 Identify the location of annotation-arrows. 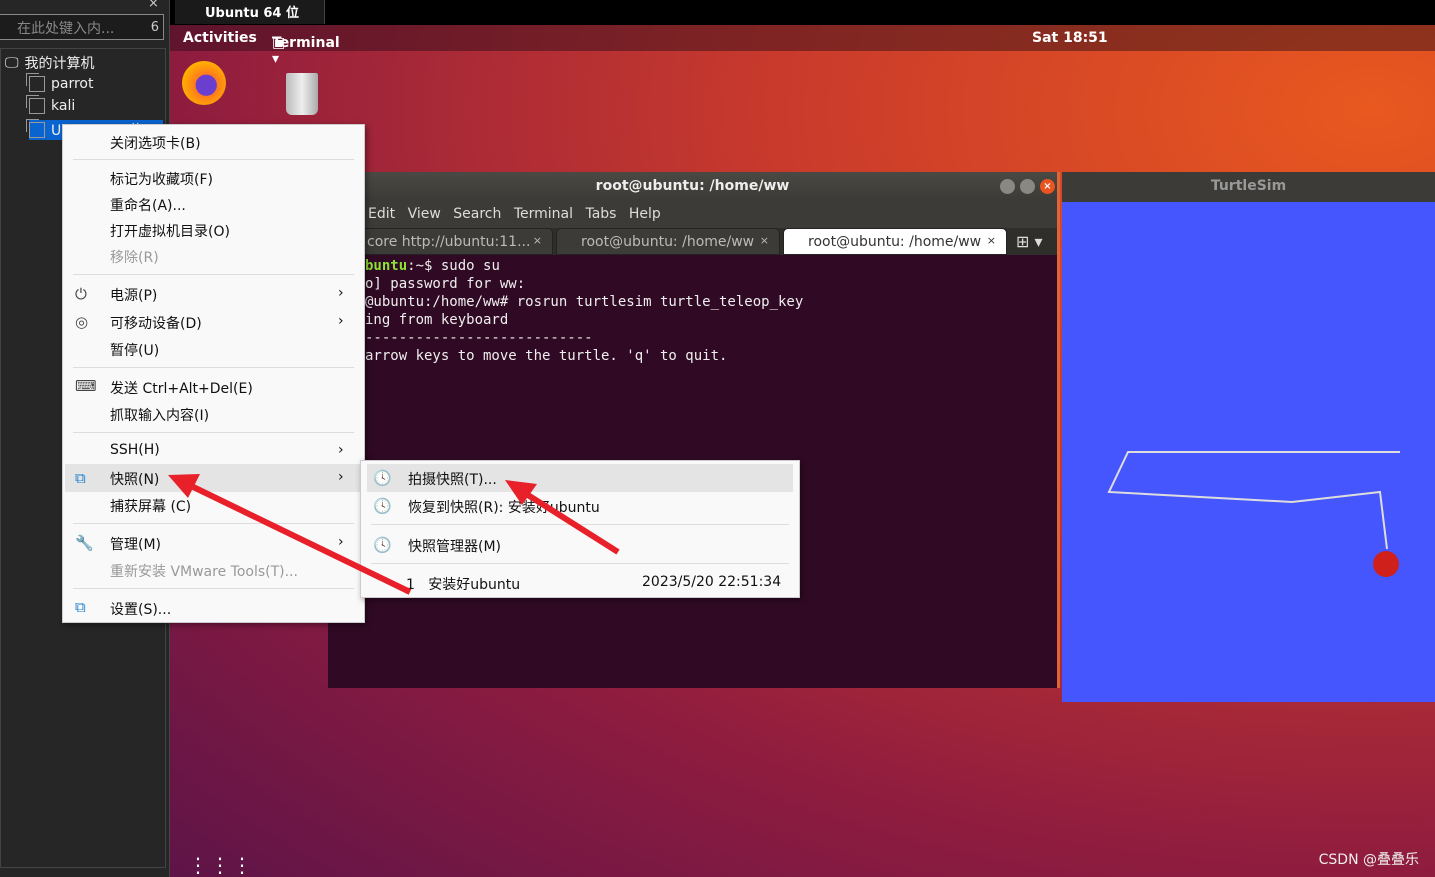
(394, 534).